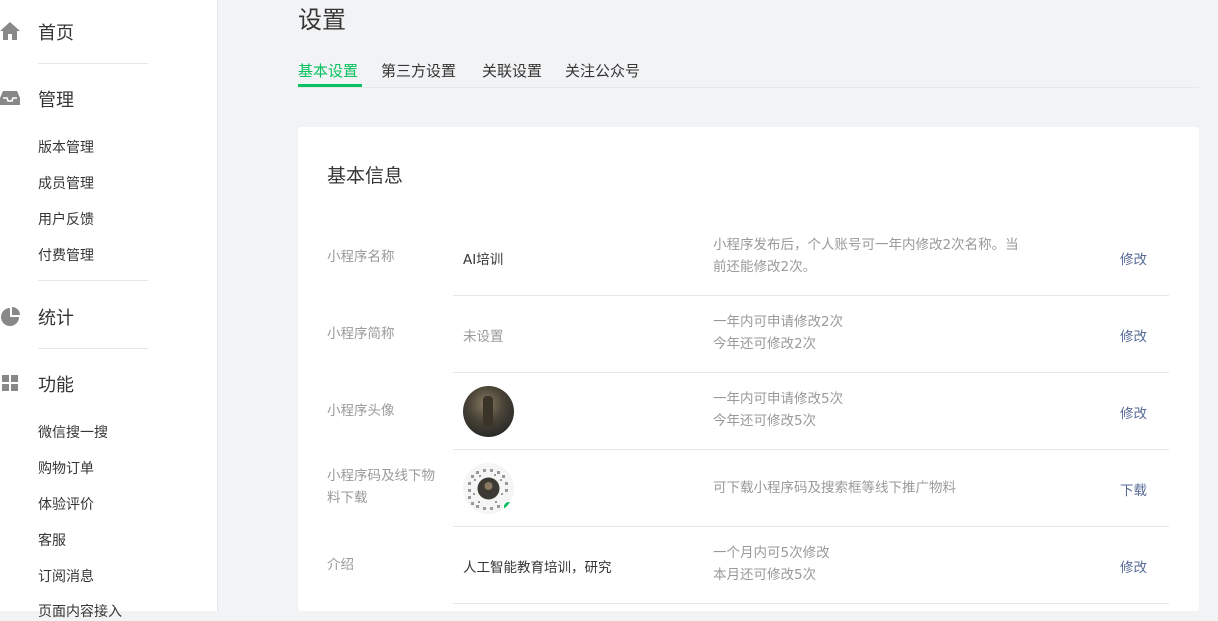  I want to click on wechat-badge-icon, so click(508, 506).